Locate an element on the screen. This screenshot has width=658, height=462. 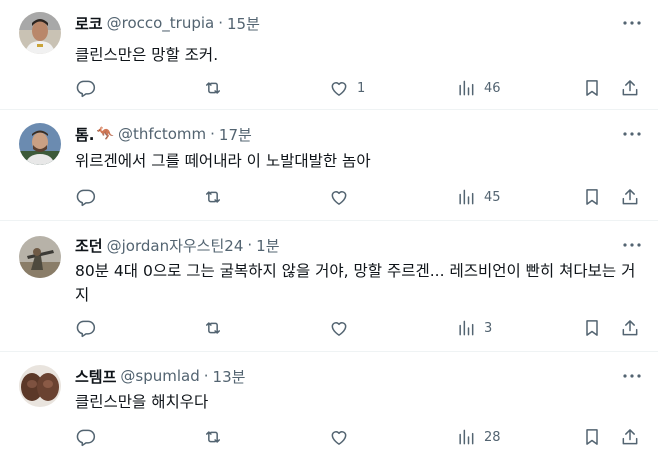
tweet-header: 로코 @rocco_trupia · 15분 is located at coordinates (167, 23).